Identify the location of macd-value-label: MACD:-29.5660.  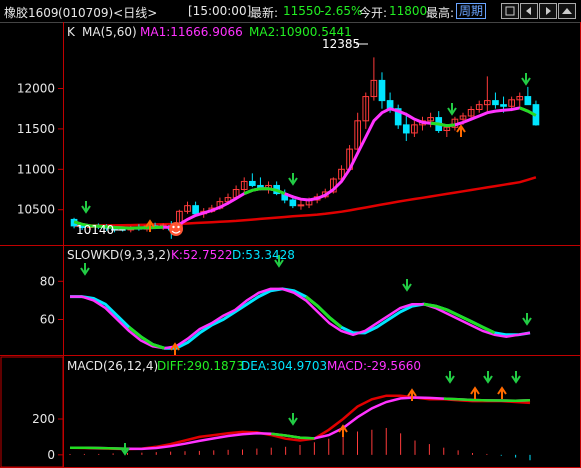
(374, 366).